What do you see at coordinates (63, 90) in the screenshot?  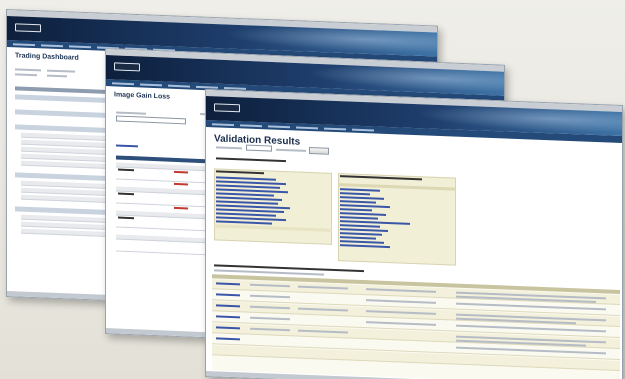 I see `section-header` at bounding box center [63, 90].